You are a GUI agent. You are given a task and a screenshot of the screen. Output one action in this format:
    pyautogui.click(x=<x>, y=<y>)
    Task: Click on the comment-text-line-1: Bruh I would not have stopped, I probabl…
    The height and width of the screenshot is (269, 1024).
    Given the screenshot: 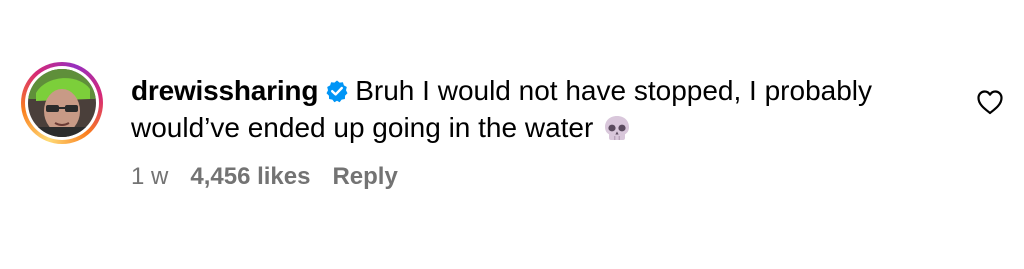 What is the action you would take?
    pyautogui.click(x=614, y=90)
    